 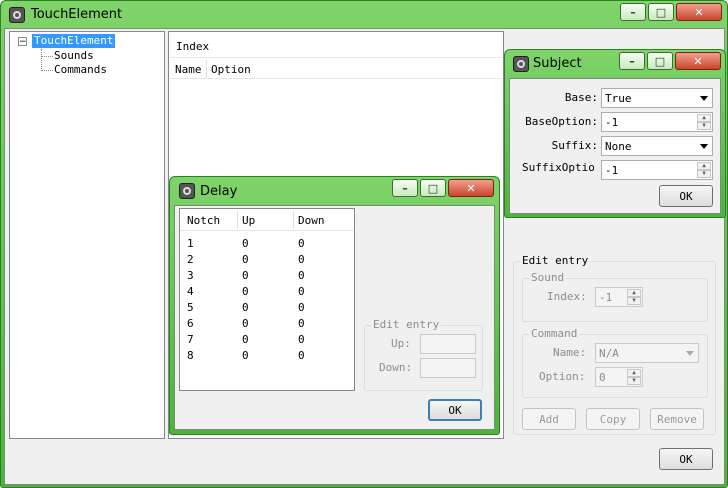 I want to click on notch-cell: 4, so click(x=190, y=291).